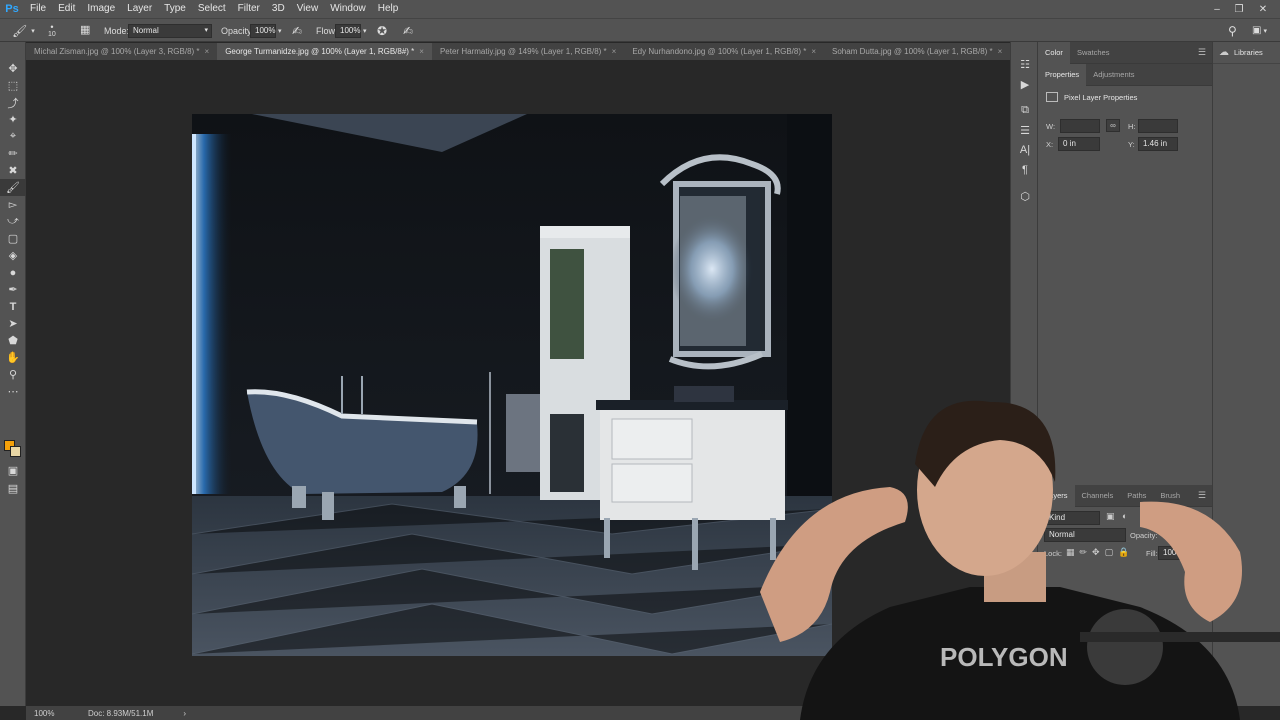 The image size is (1280, 720). I want to click on menu-layer: Layer, so click(139, 9).